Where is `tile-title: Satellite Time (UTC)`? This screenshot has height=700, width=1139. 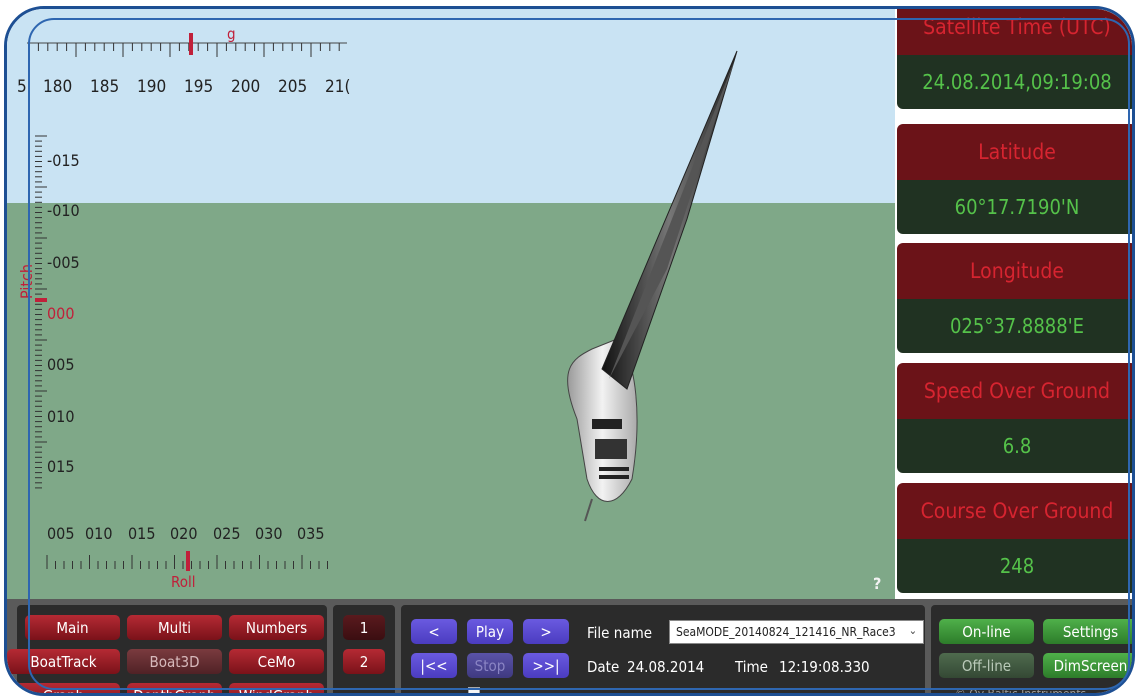 tile-title: Satellite Time (UTC) is located at coordinates (1014, 32).